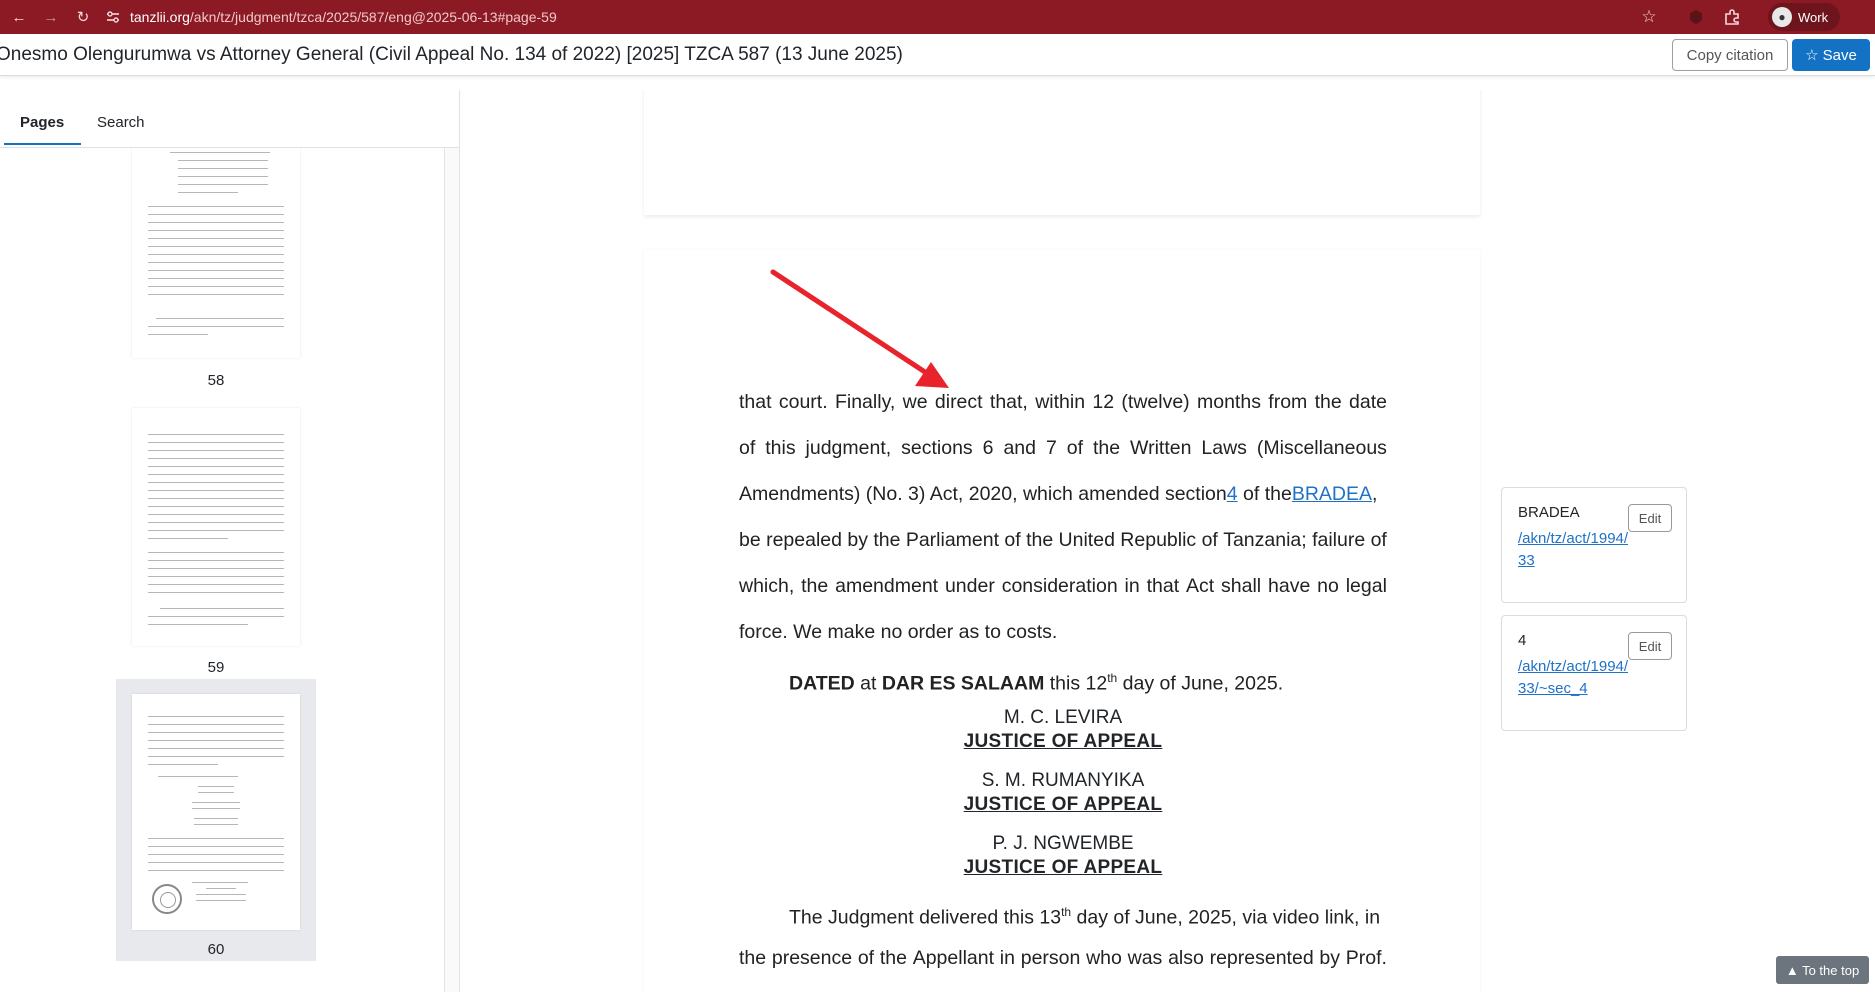  Describe the element at coordinates (1086, 540) in the screenshot. I see `word: United` at that location.